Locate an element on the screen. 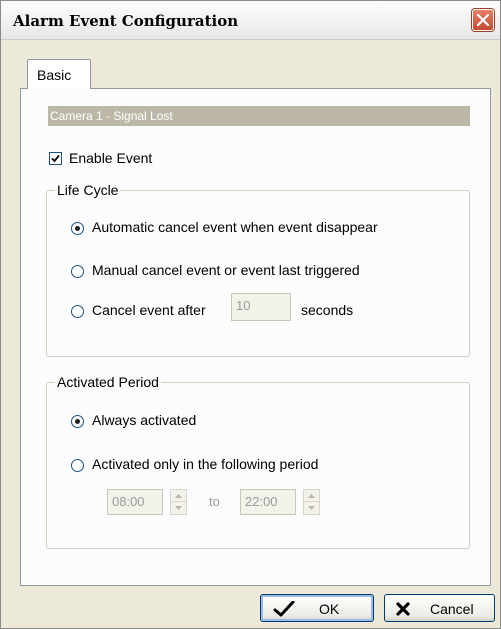 The image size is (501, 629). end-time-input: 22:00 is located at coordinates (268, 502).